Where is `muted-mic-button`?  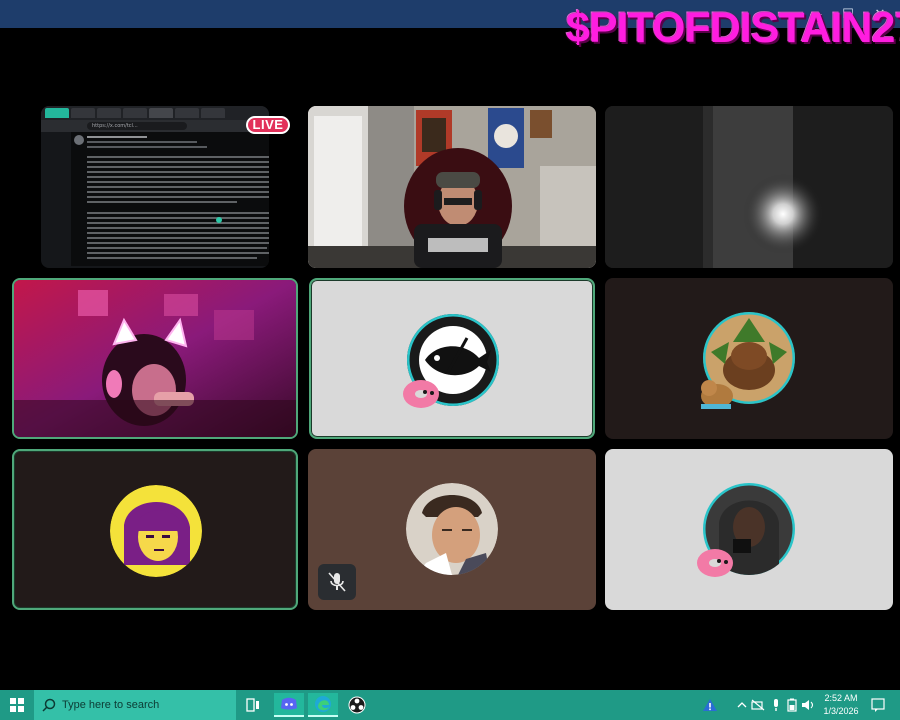
muted-mic-button is located at coordinates (337, 582).